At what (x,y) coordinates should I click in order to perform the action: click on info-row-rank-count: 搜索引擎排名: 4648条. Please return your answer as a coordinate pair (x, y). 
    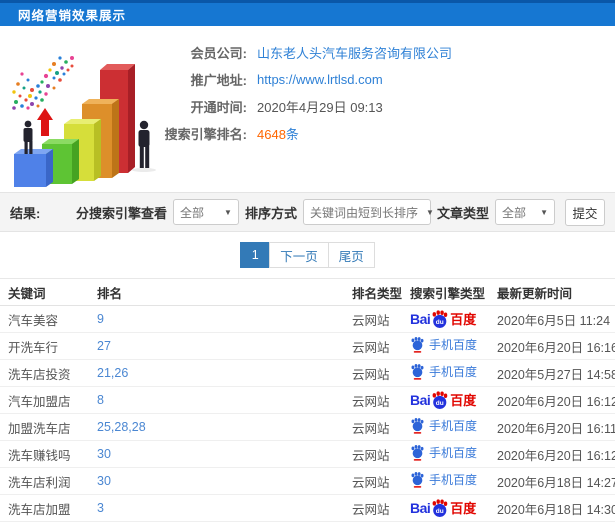
    Looking at the image, I should click on (307, 133).